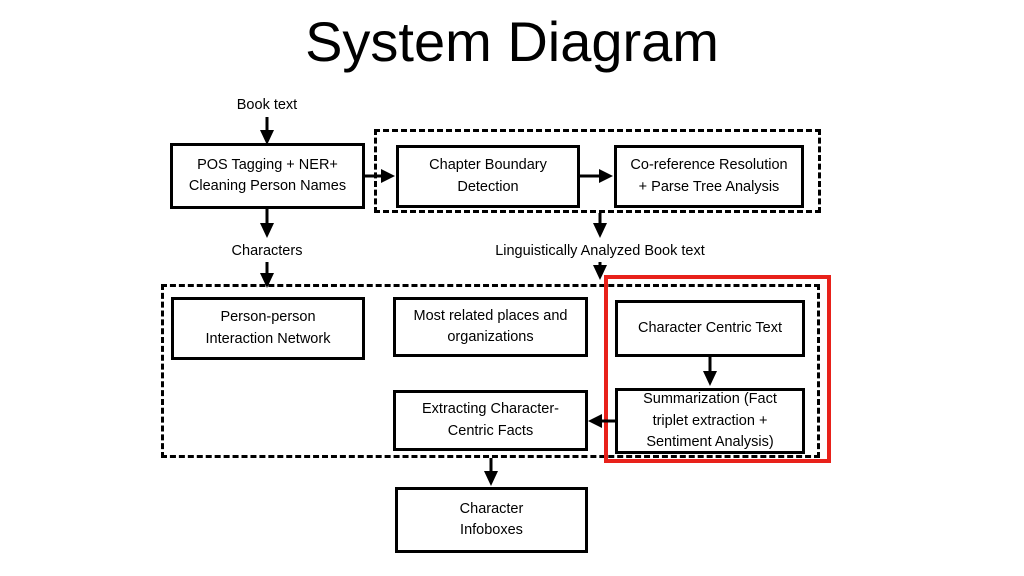 This screenshot has width=1024, height=576. What do you see at coordinates (600, 225) in the screenshot?
I see `arrow-coreference-to-linguistic-label` at bounding box center [600, 225].